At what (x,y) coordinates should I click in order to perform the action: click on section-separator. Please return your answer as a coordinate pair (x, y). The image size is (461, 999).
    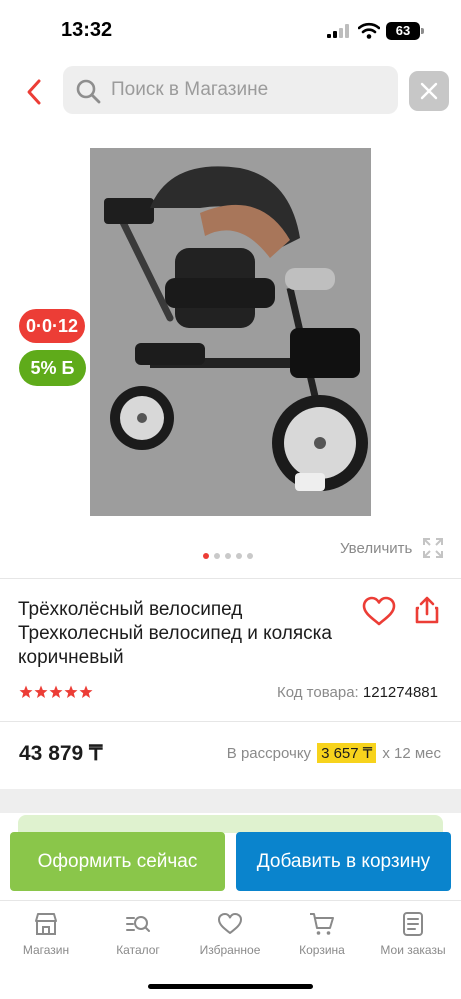
    Looking at the image, I should click on (230, 801).